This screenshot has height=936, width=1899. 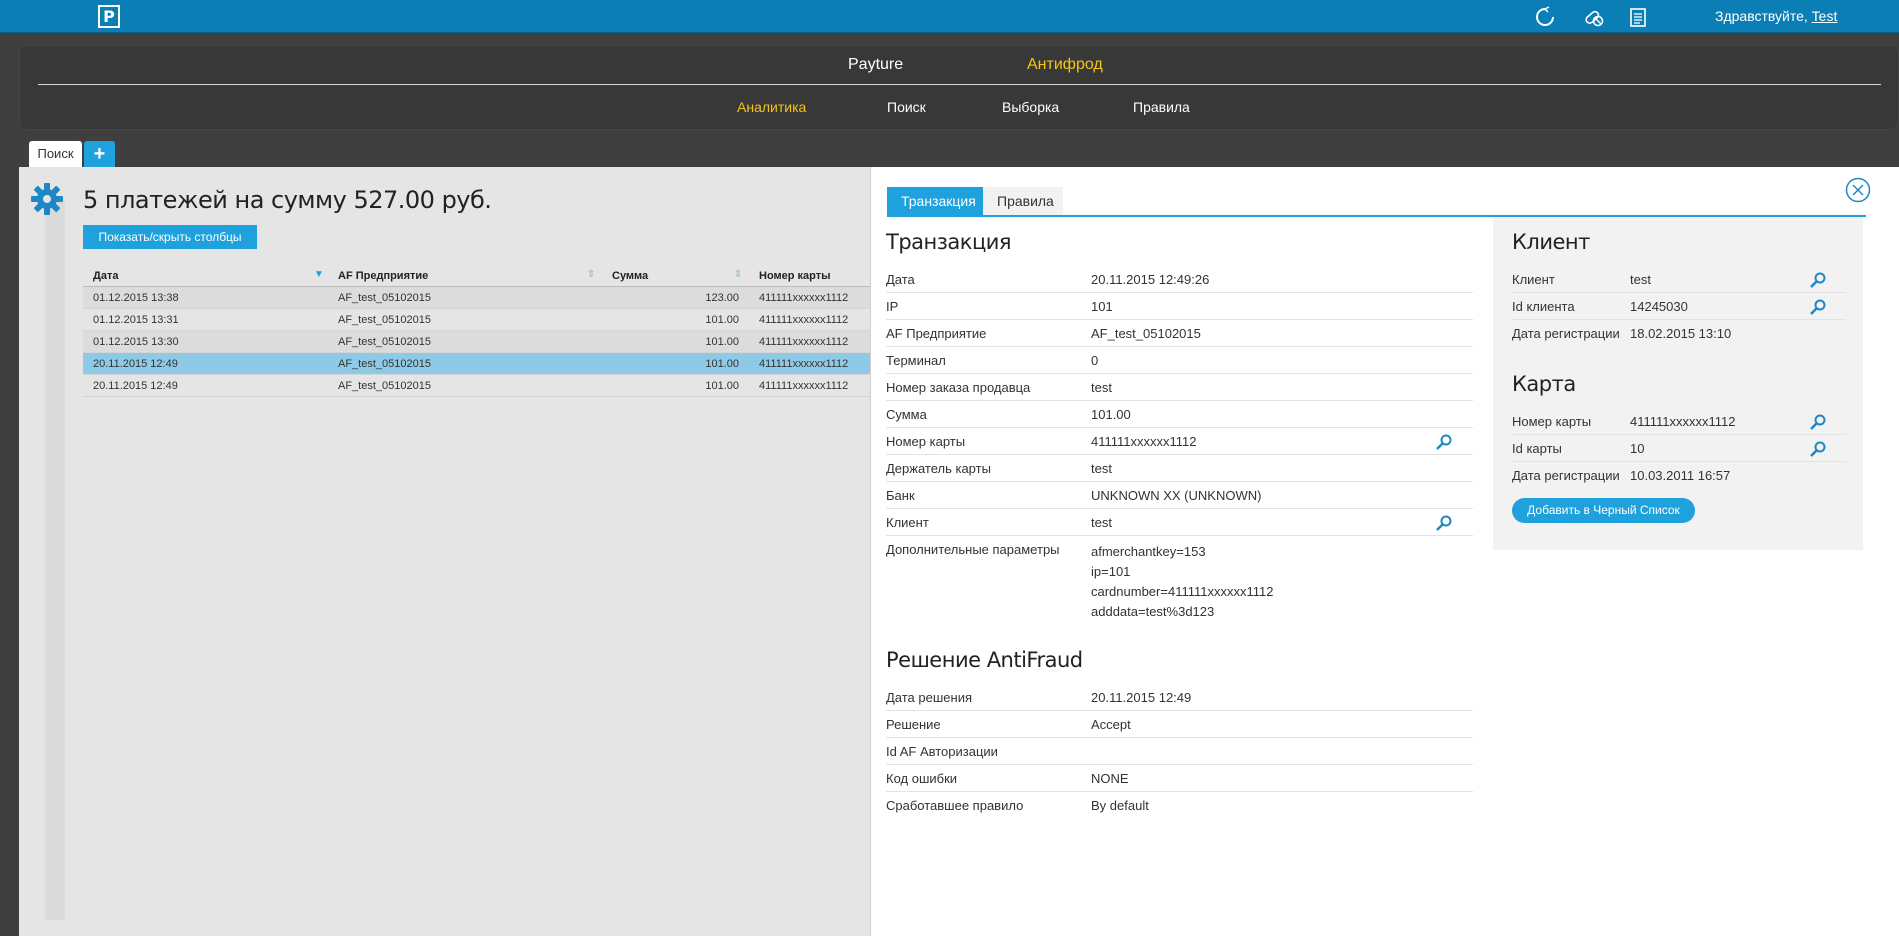 I want to click on gear-icon, so click(x=47, y=199).